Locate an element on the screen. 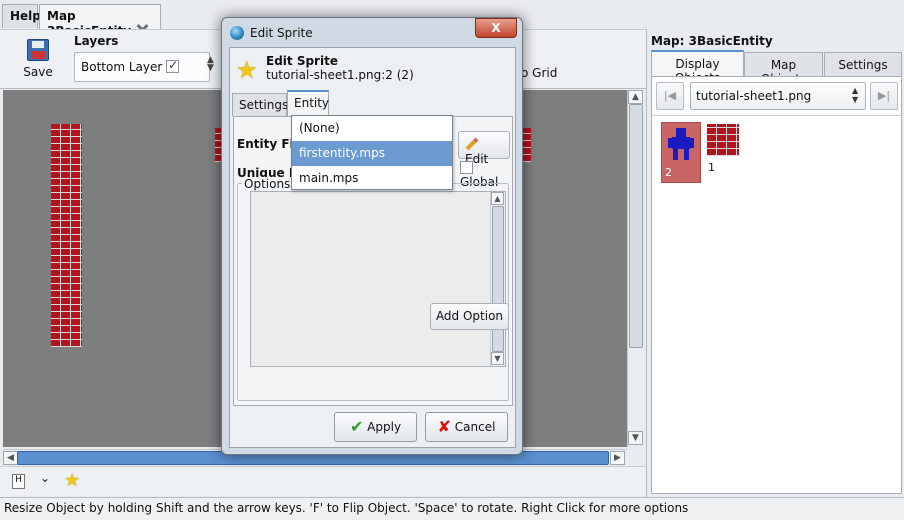 Image resolution: width=904 pixels, height=520 pixels. options-list-box: ▲ ▼ is located at coordinates (378, 279).